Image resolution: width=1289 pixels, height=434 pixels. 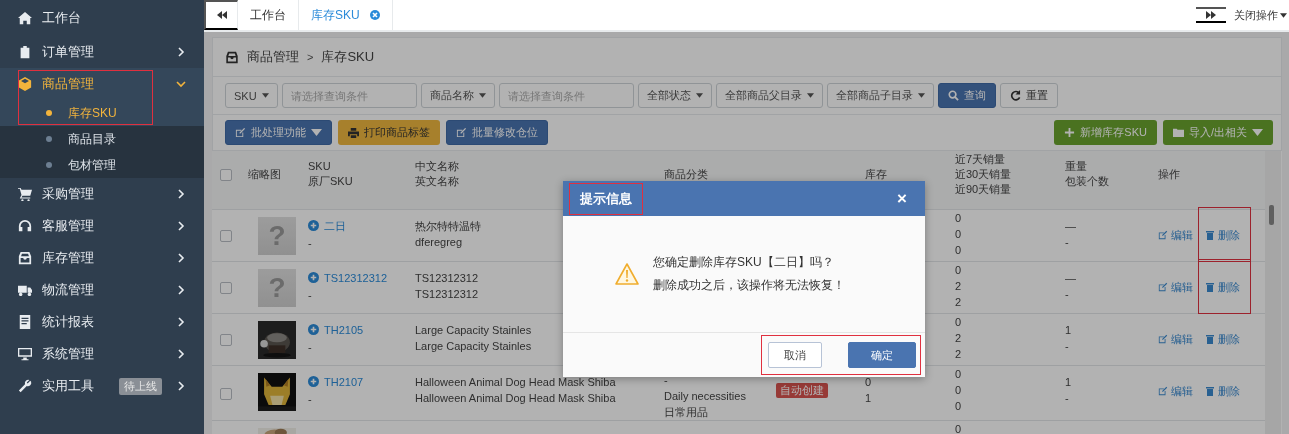 I want to click on cell-text: TS12312312, so click(x=446, y=278).